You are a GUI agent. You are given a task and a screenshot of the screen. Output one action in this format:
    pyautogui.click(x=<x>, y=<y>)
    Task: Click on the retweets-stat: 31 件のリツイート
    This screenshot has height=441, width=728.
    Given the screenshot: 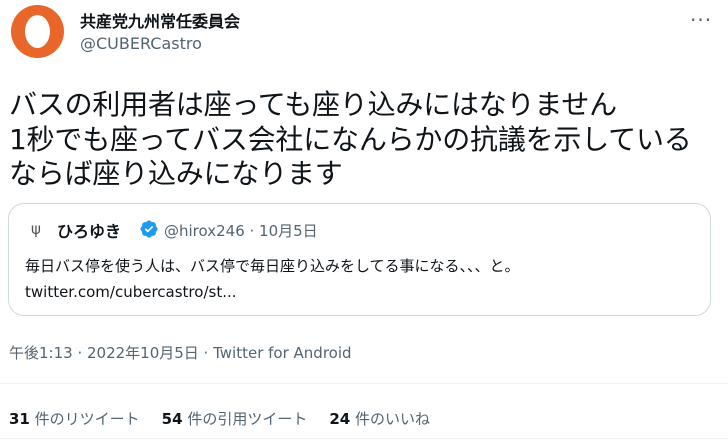 What is the action you would take?
    pyautogui.click(x=74, y=418)
    